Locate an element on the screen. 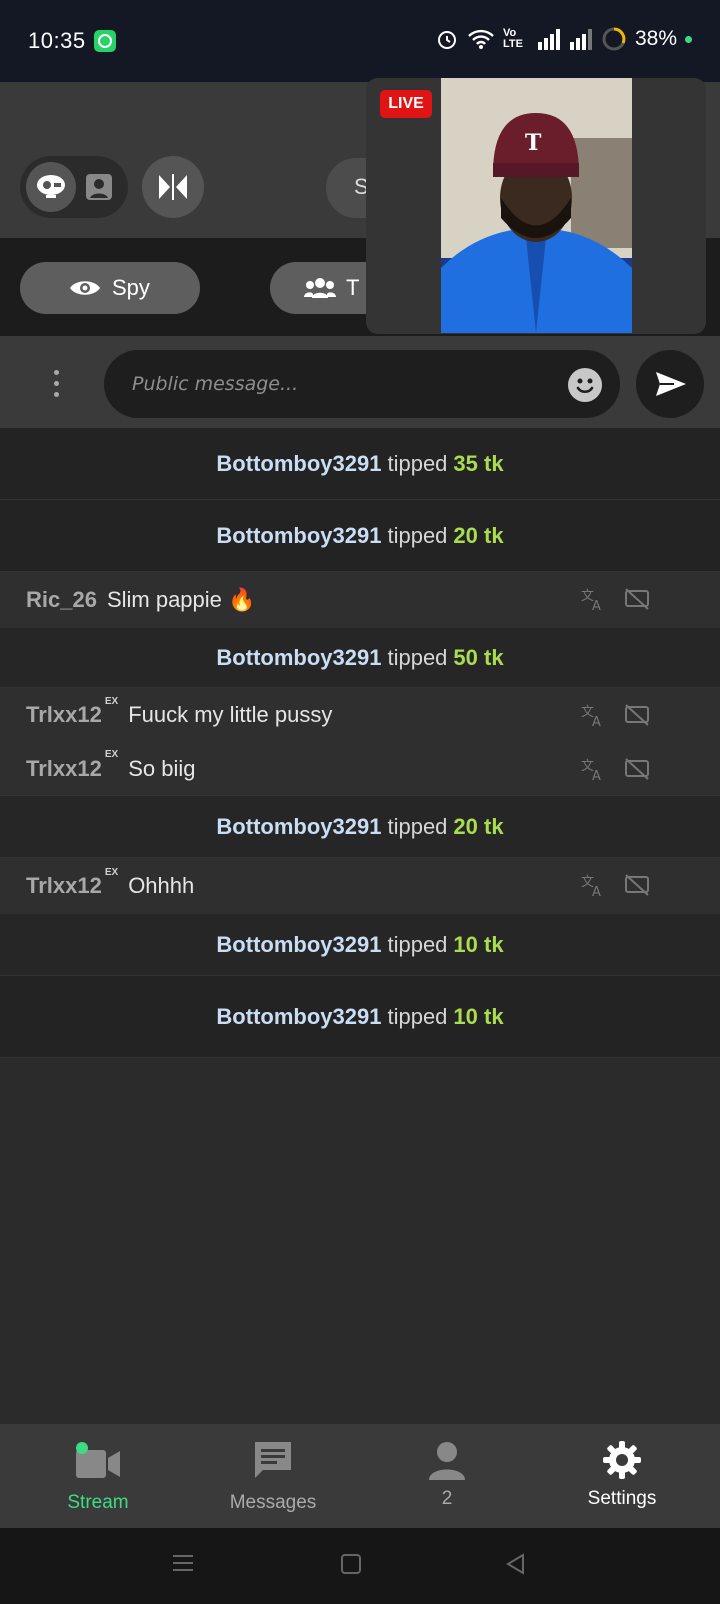  webcam-icon is located at coordinates (51, 186).